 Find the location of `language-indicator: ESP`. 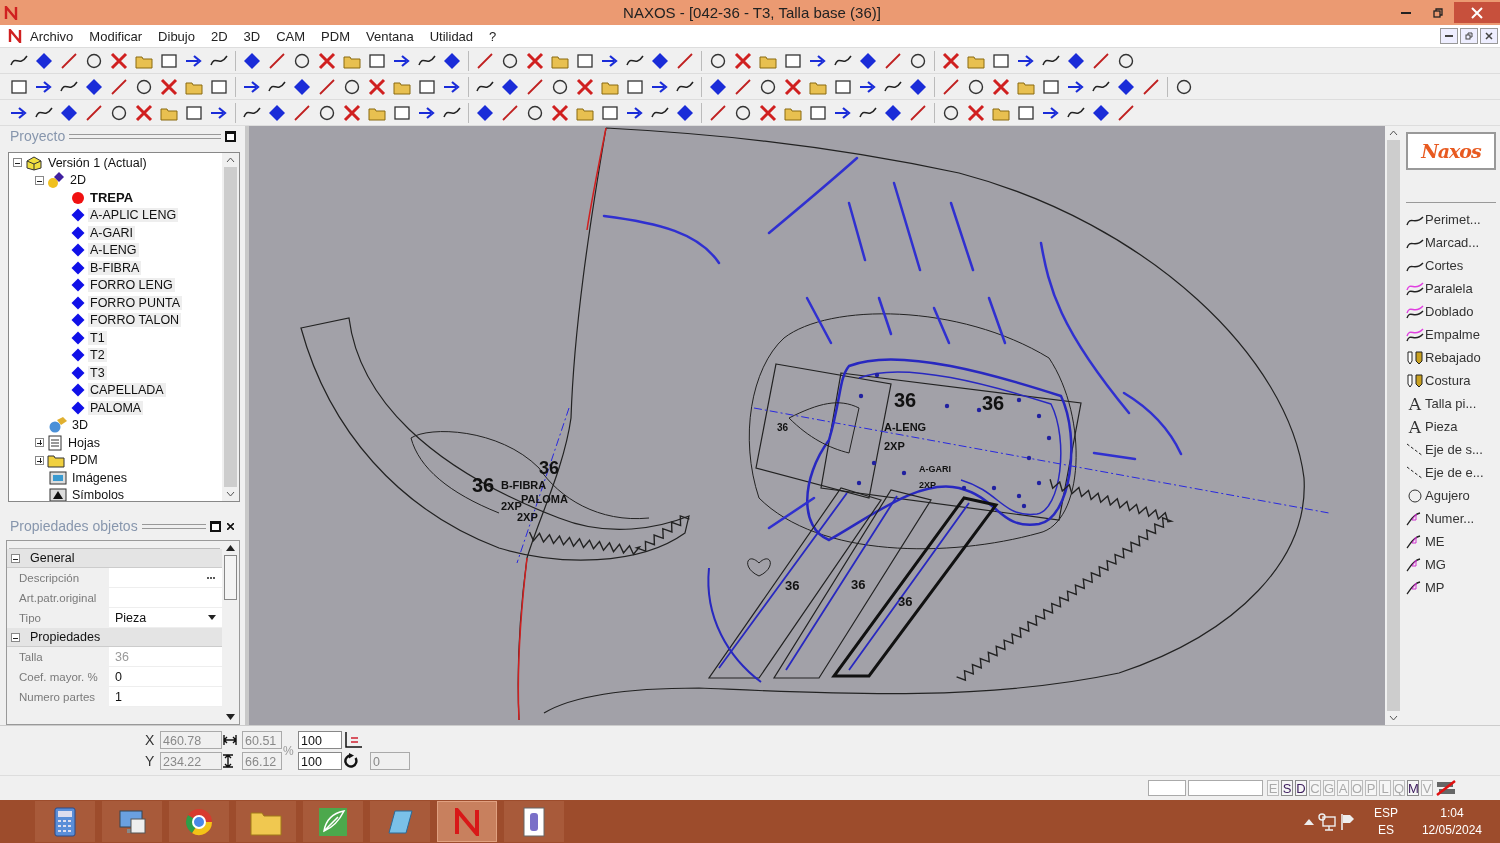

language-indicator: ESP is located at coordinates (1385, 813).